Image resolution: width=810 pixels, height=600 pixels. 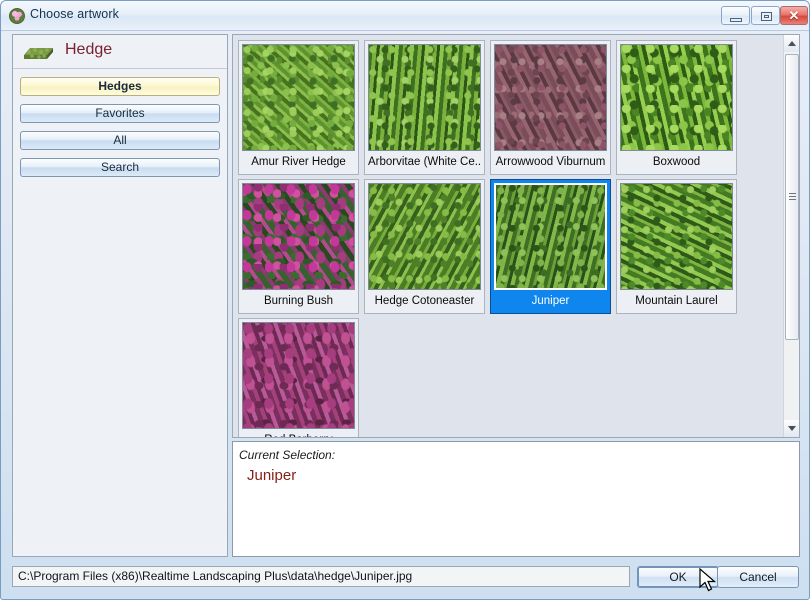 I want to click on thumbnail-item: Amur River Hedge, so click(x=298, y=107).